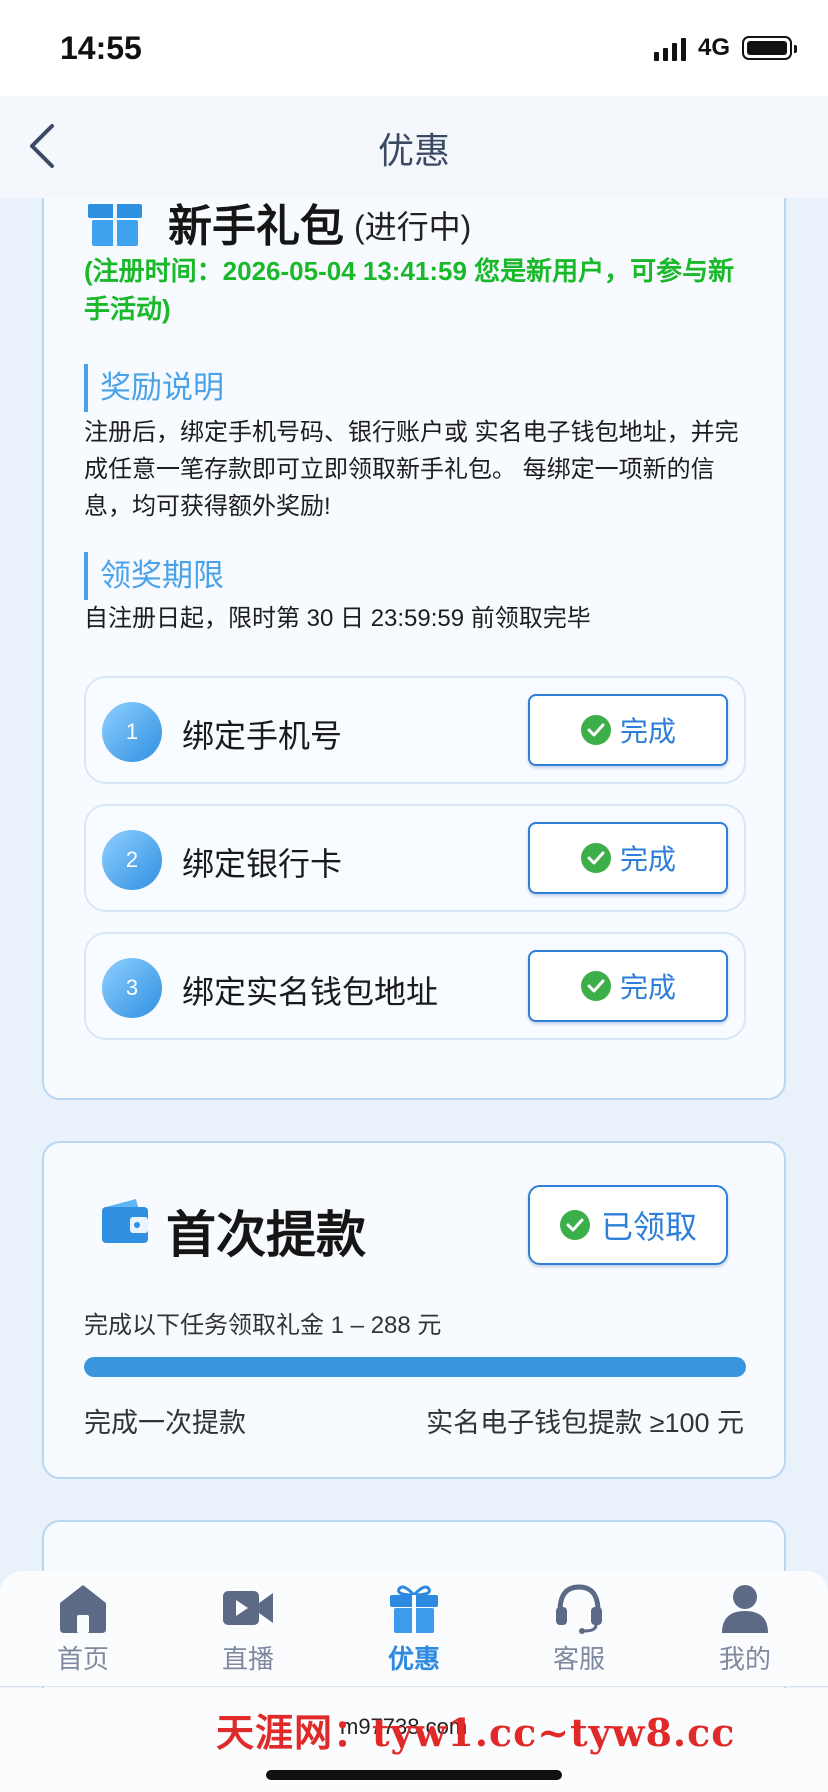  I want to click on task-bind-wallet-address: 3 绑定实名钱包地址 完成, so click(415, 986).